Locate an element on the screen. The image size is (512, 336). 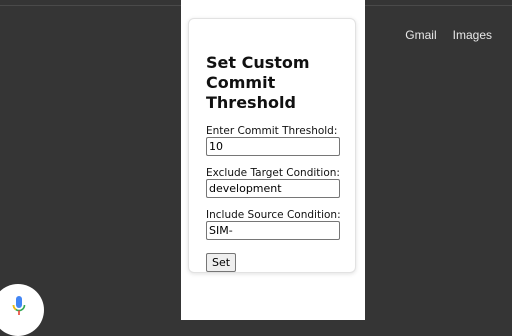
exclude-target-input is located at coordinates (273, 188).